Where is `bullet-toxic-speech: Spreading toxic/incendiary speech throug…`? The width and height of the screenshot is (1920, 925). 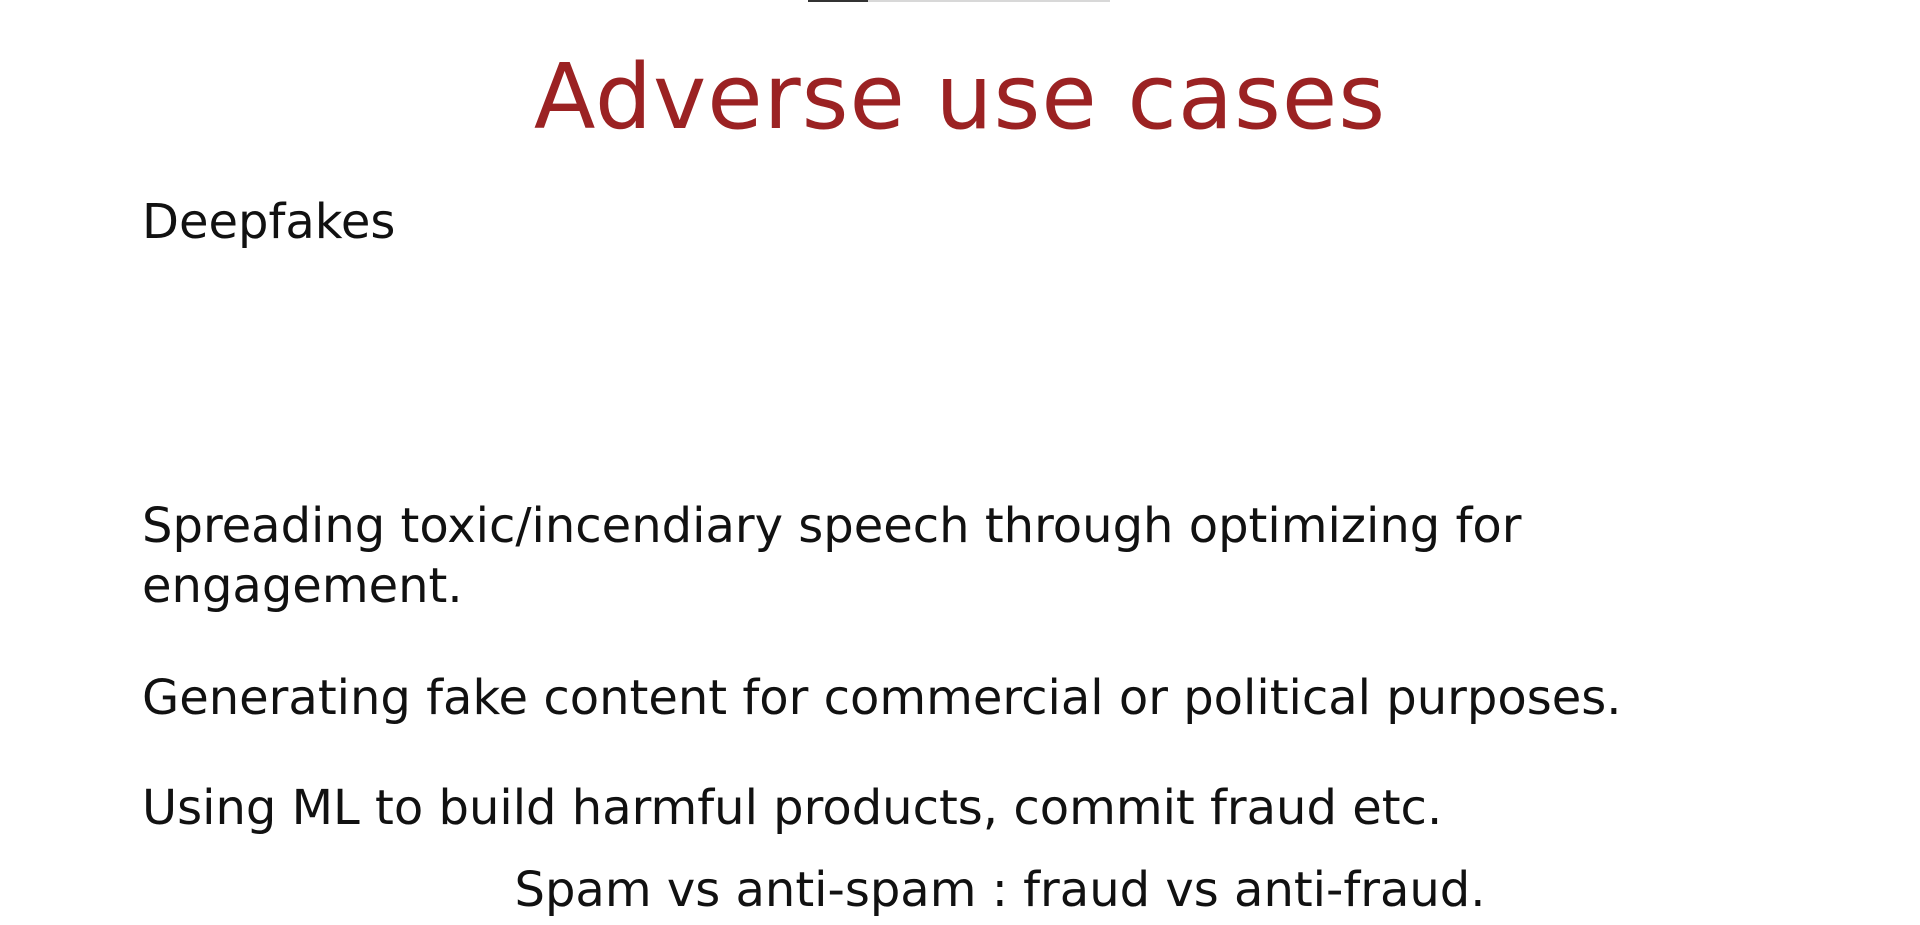 bullet-toxic-speech: Spreading toxic/incendiary speech throug… is located at coordinates (832, 526).